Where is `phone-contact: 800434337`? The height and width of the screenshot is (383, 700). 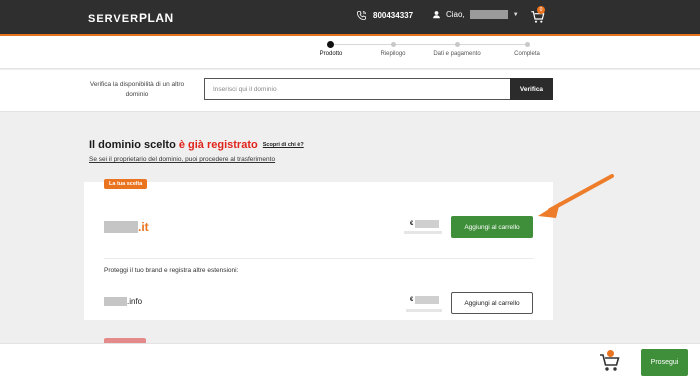 phone-contact: 800434337 is located at coordinates (384, 15).